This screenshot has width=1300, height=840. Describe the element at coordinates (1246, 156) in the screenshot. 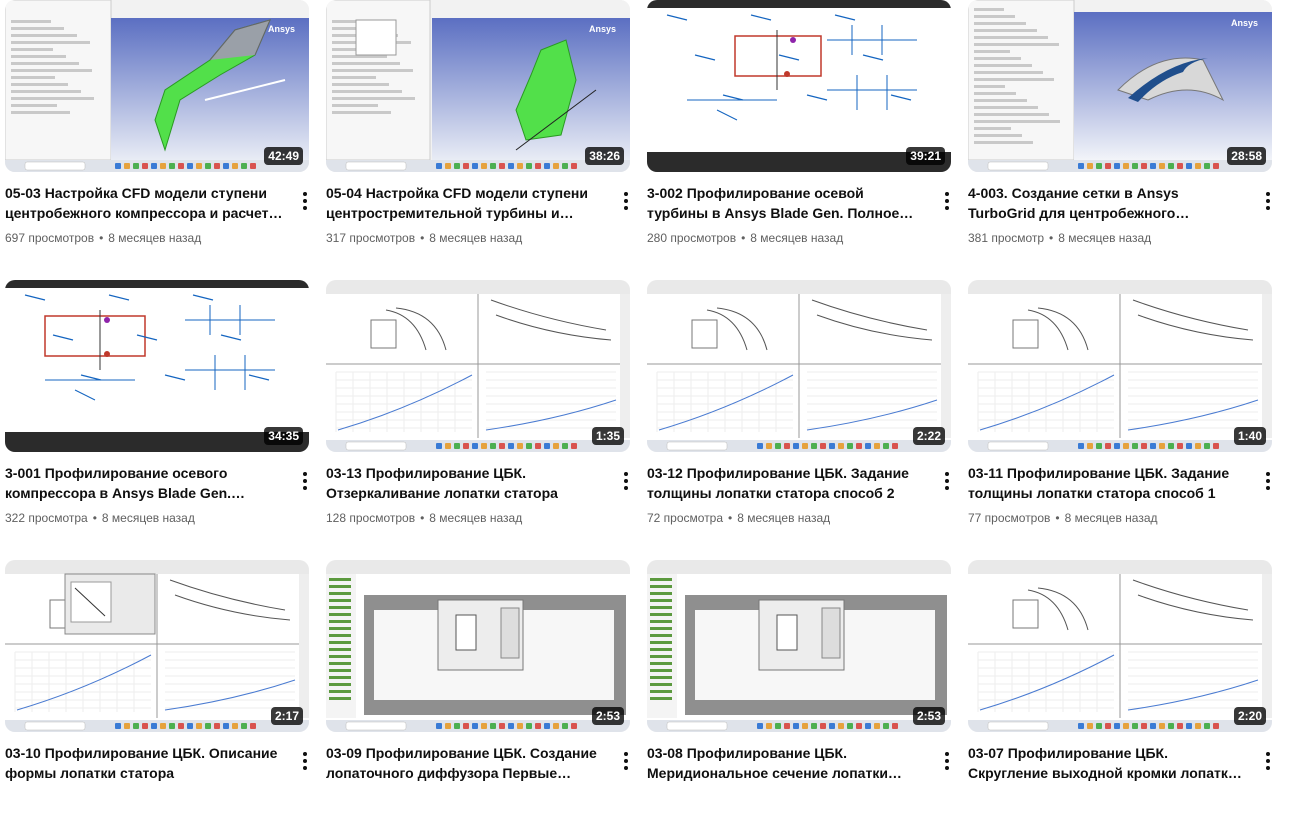

I see `duration-badge: 28:58` at that location.